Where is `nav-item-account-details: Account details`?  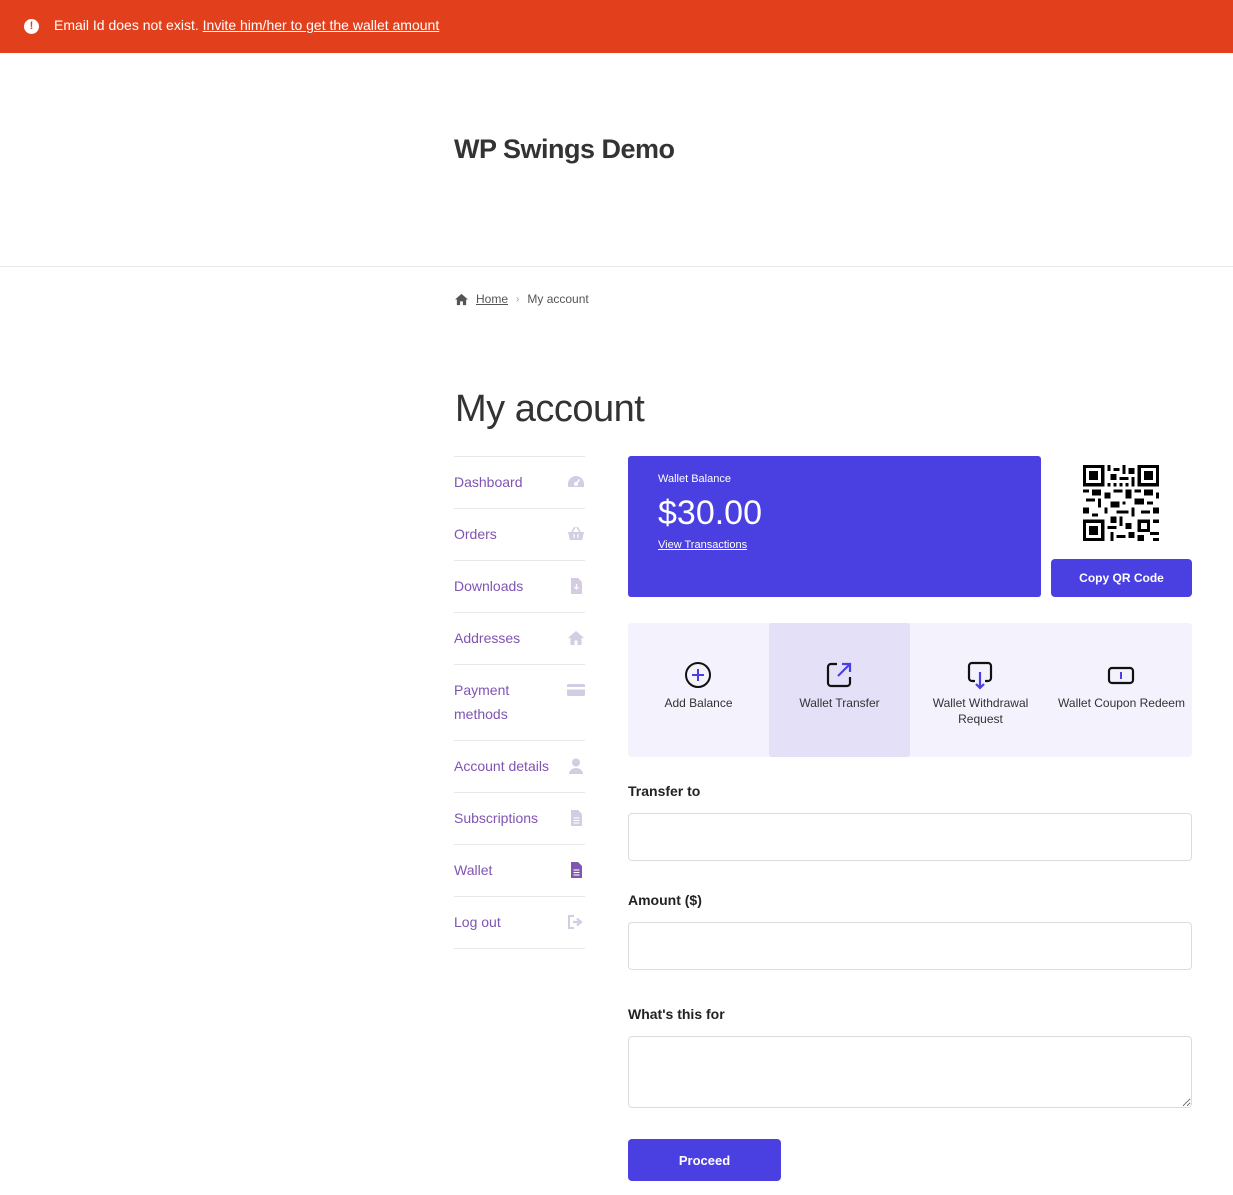
nav-item-account-details: Account details is located at coordinates (519, 766).